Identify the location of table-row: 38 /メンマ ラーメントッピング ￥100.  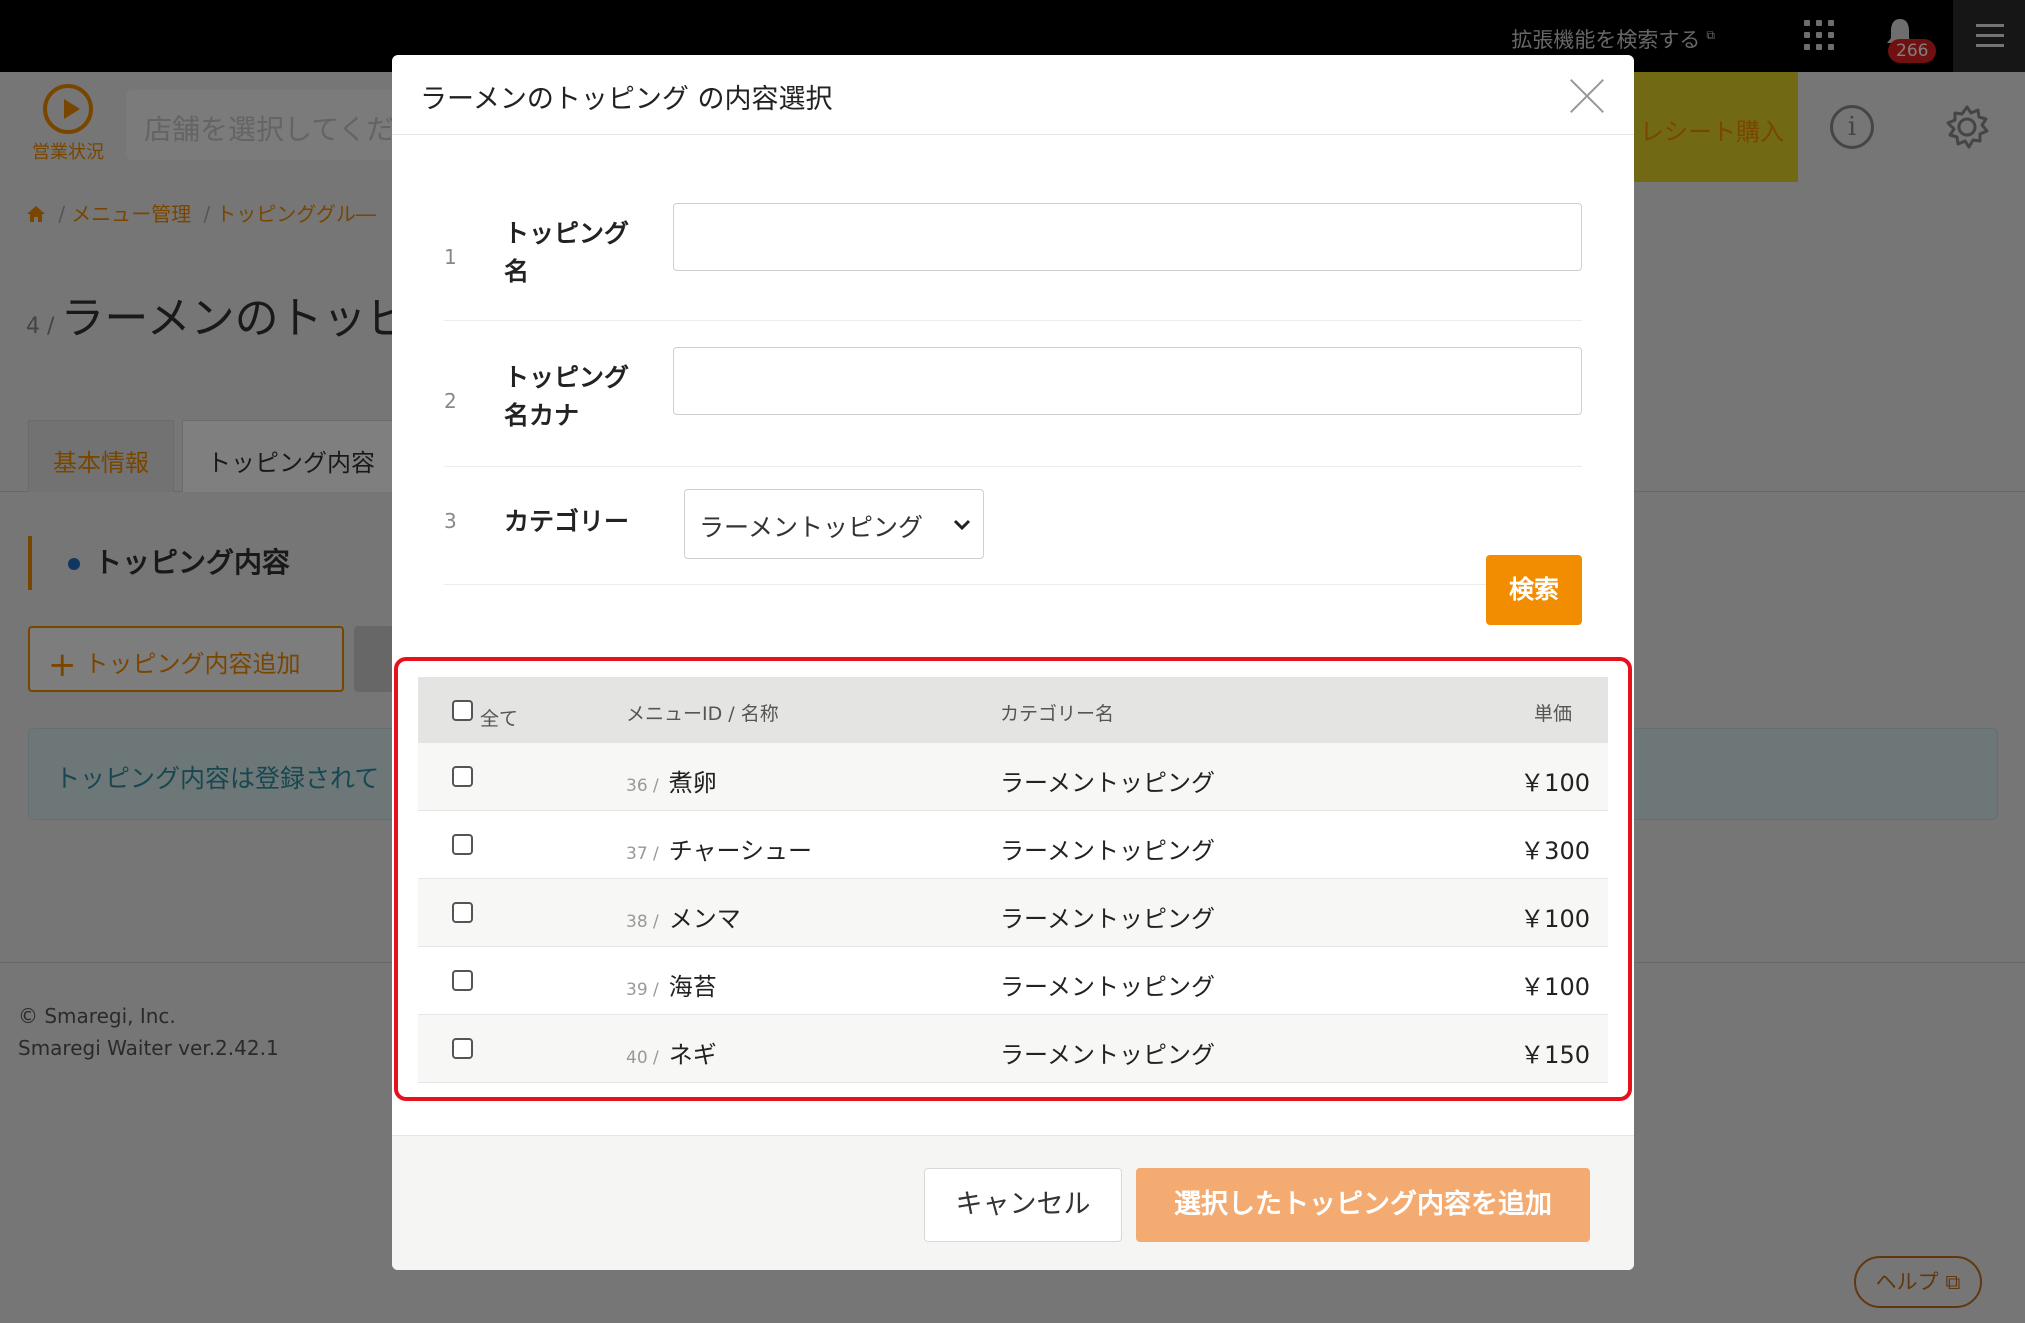
(1013, 913).